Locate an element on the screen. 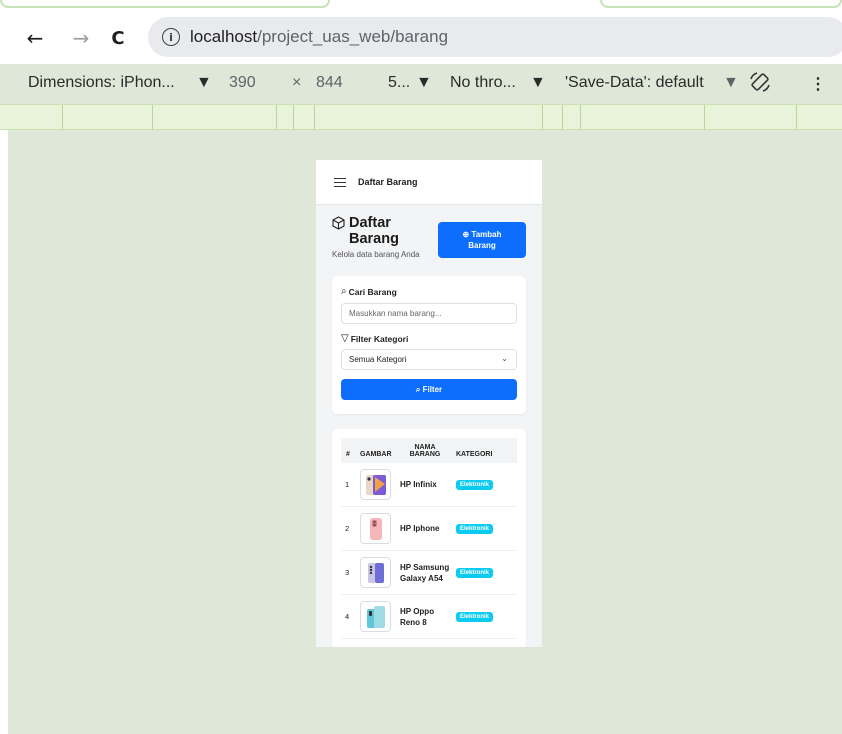  product-name: HP Samsung Galaxy A54 is located at coordinates (425, 572).